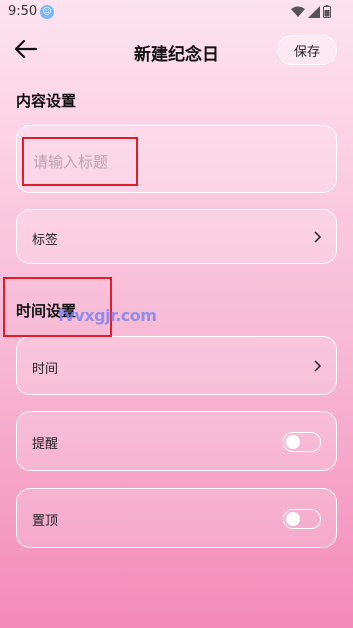  I want to click on time-row: 时间, so click(176, 365).